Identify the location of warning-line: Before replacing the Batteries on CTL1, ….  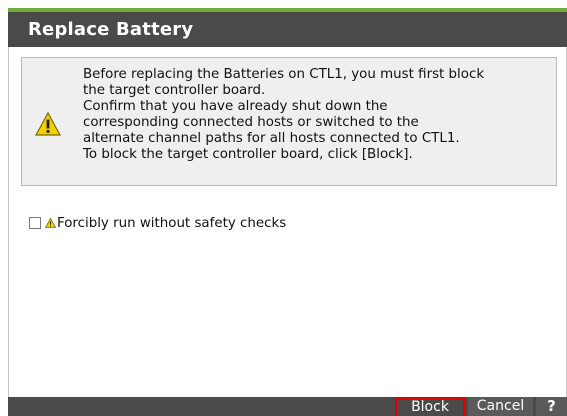
(284, 74).